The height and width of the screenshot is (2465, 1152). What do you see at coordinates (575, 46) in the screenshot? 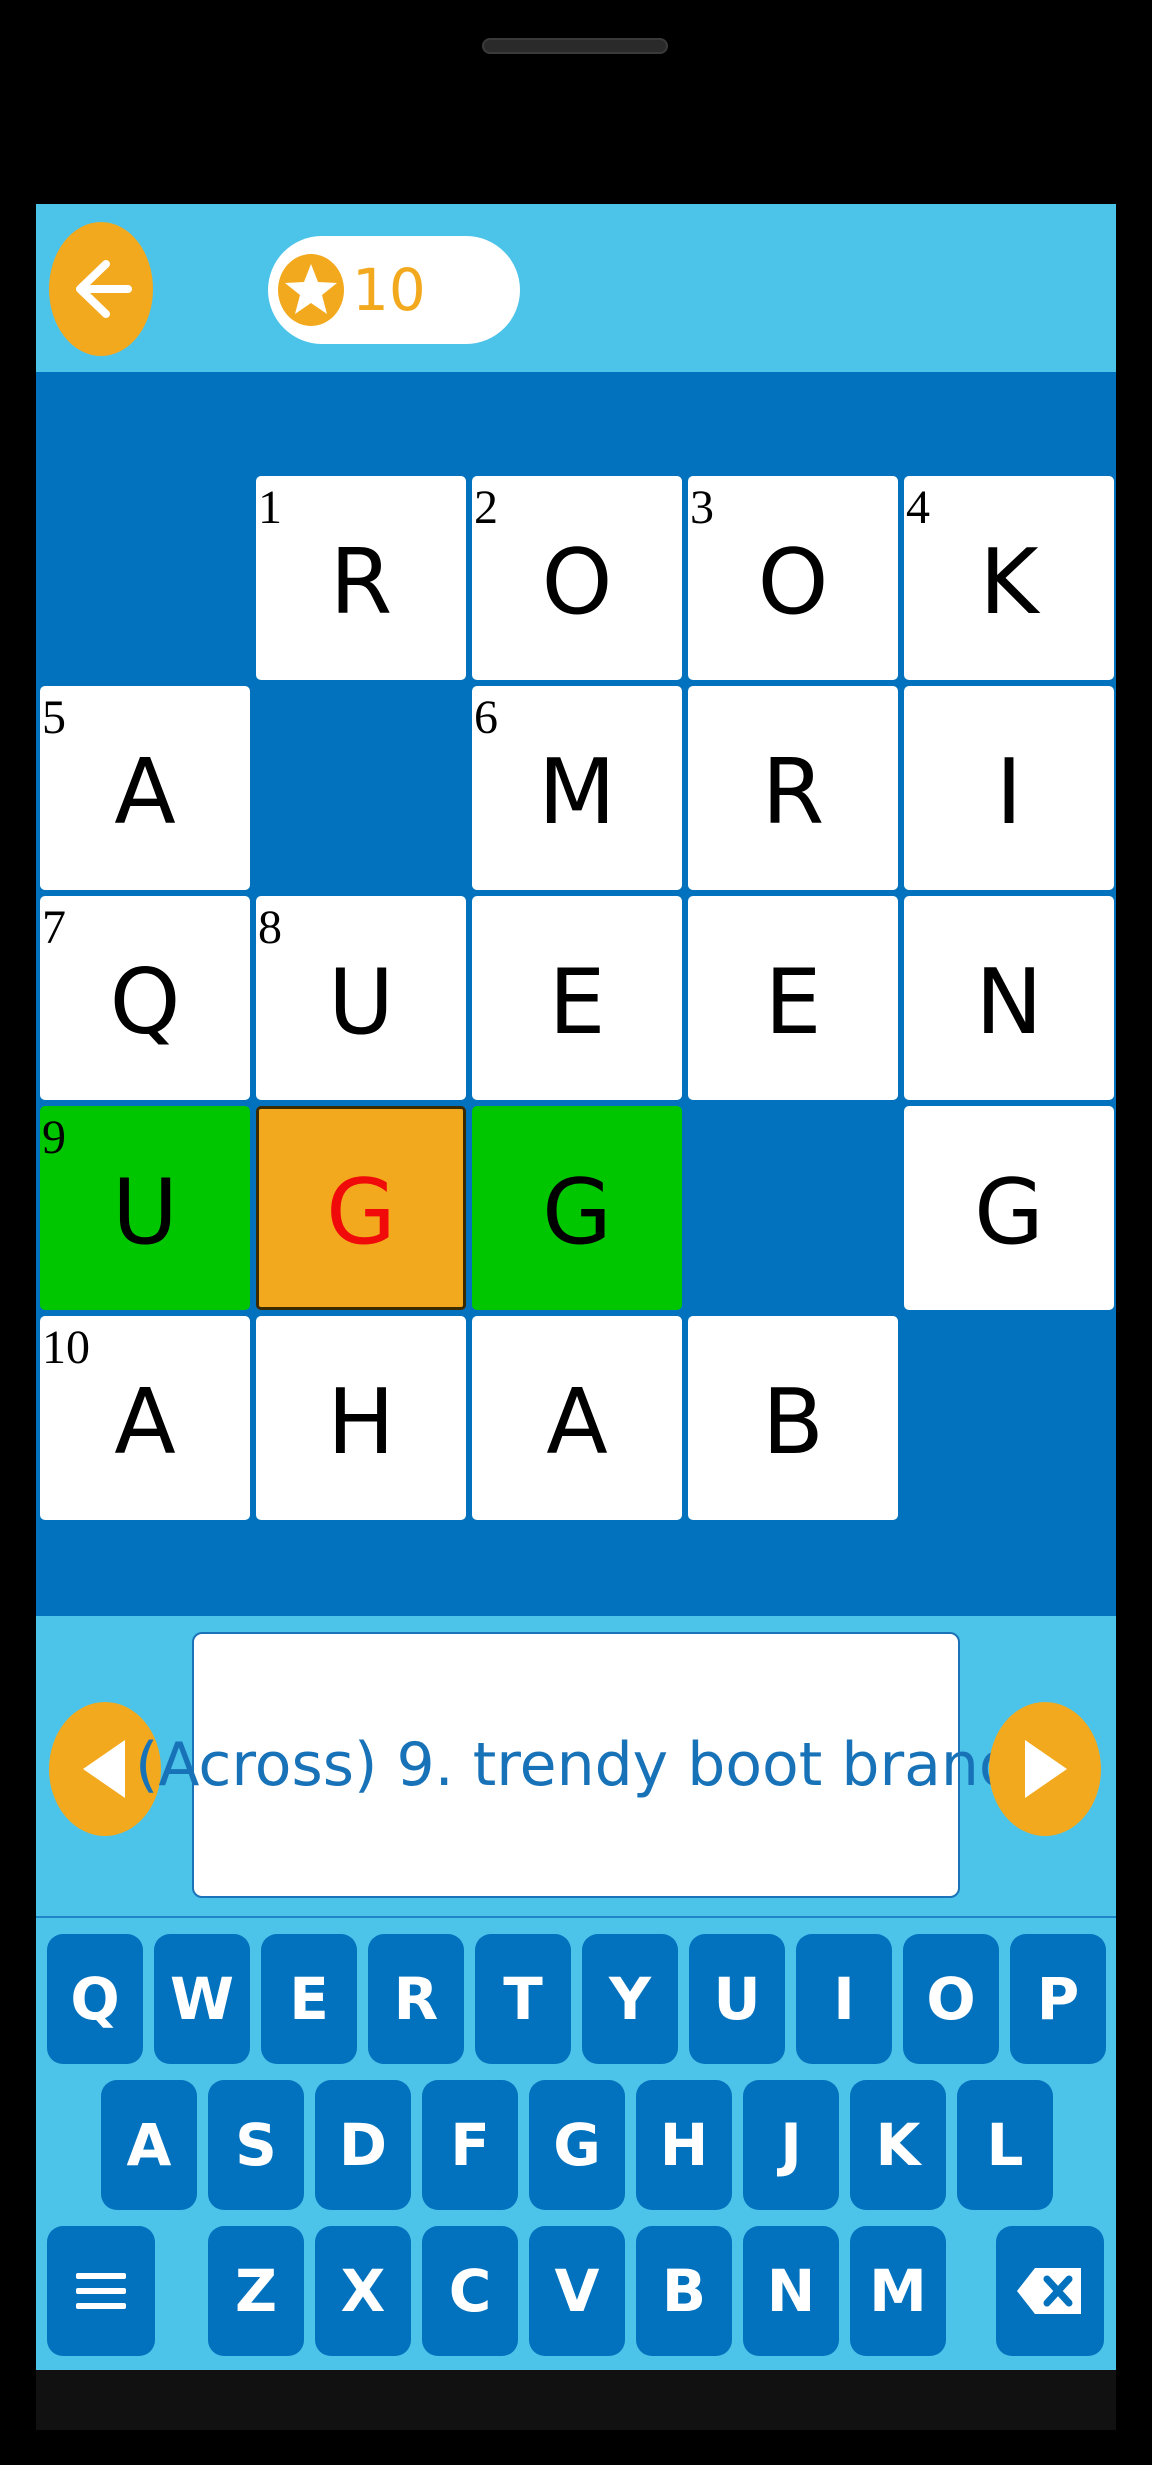
I see `speaker-grille` at bounding box center [575, 46].